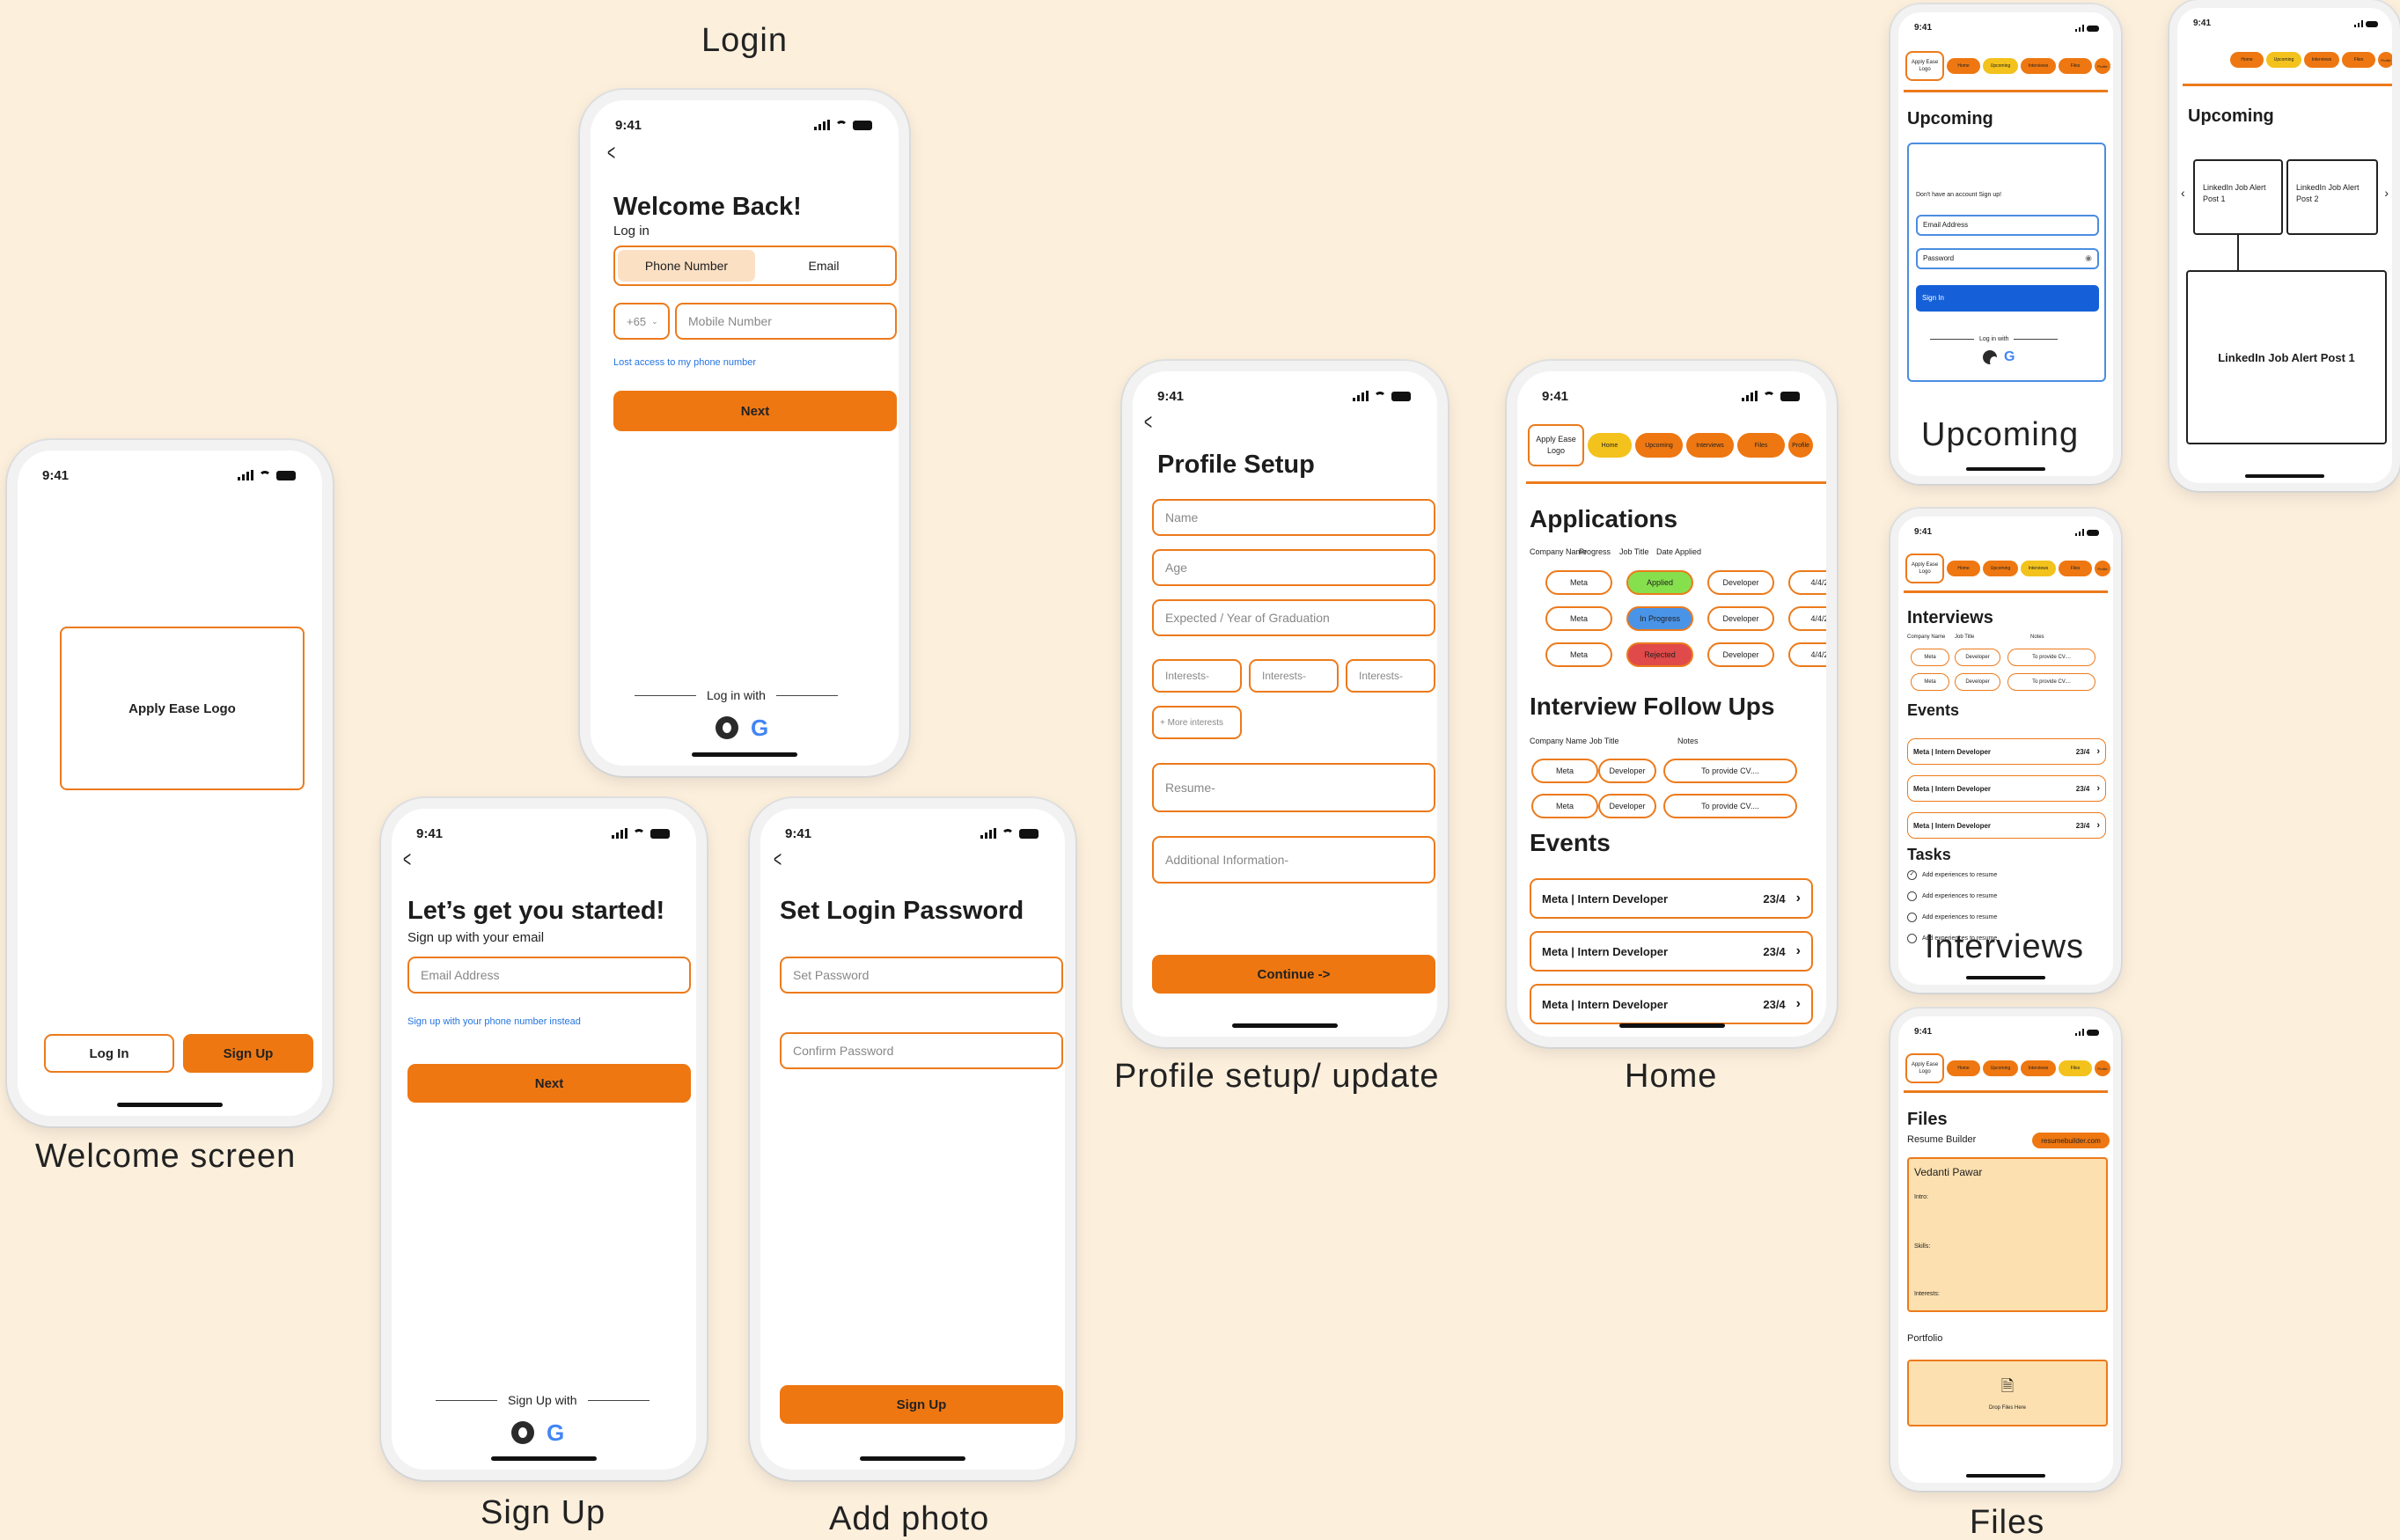 The image size is (2400, 1540). I want to click on home-indicator, so click(2005, 469).